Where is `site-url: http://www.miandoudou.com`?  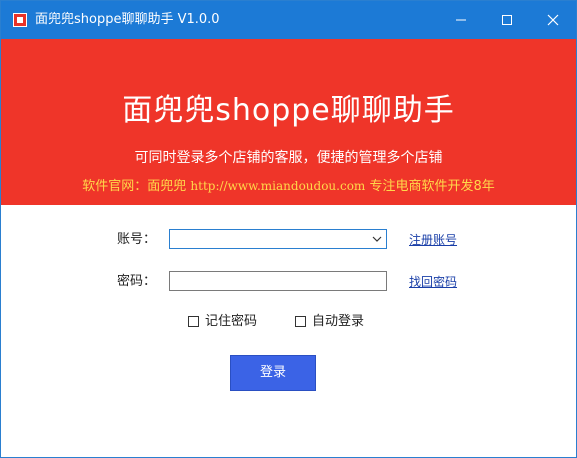 site-url: http://www.miandoudou.com is located at coordinates (278, 186).